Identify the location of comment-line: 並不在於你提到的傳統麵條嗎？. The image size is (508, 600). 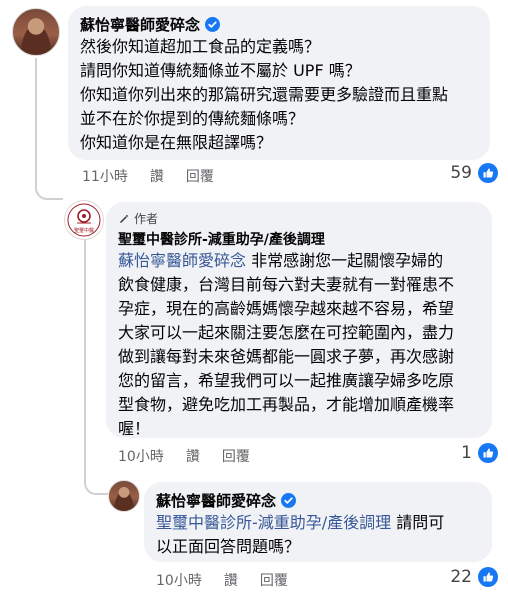
(192, 118).